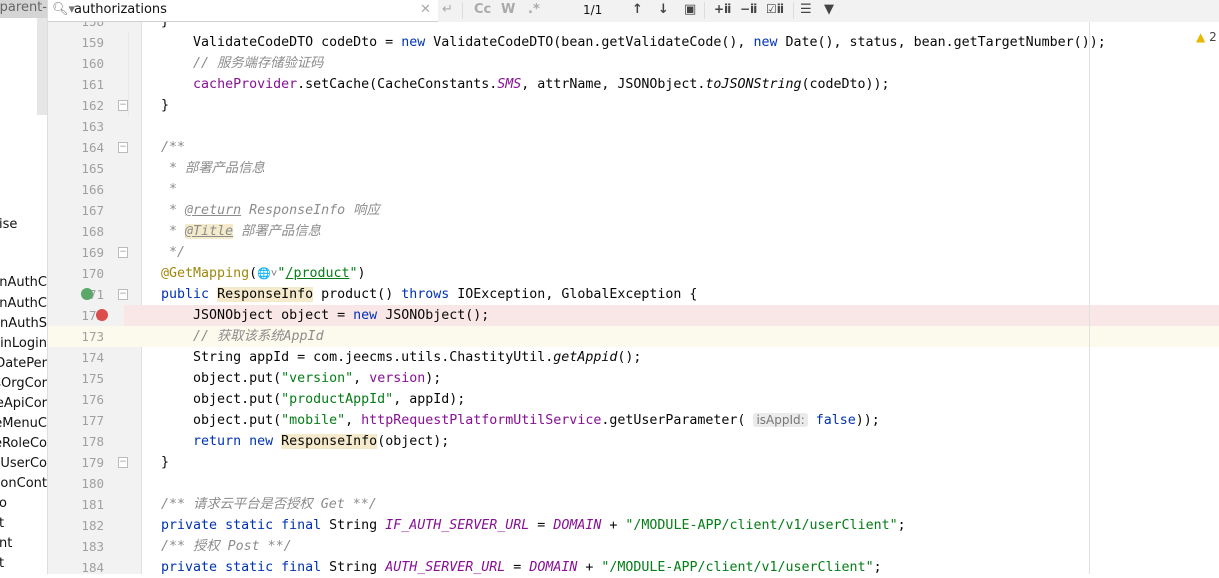  I want to click on code-text: object.put("version", version);, so click(285, 378).